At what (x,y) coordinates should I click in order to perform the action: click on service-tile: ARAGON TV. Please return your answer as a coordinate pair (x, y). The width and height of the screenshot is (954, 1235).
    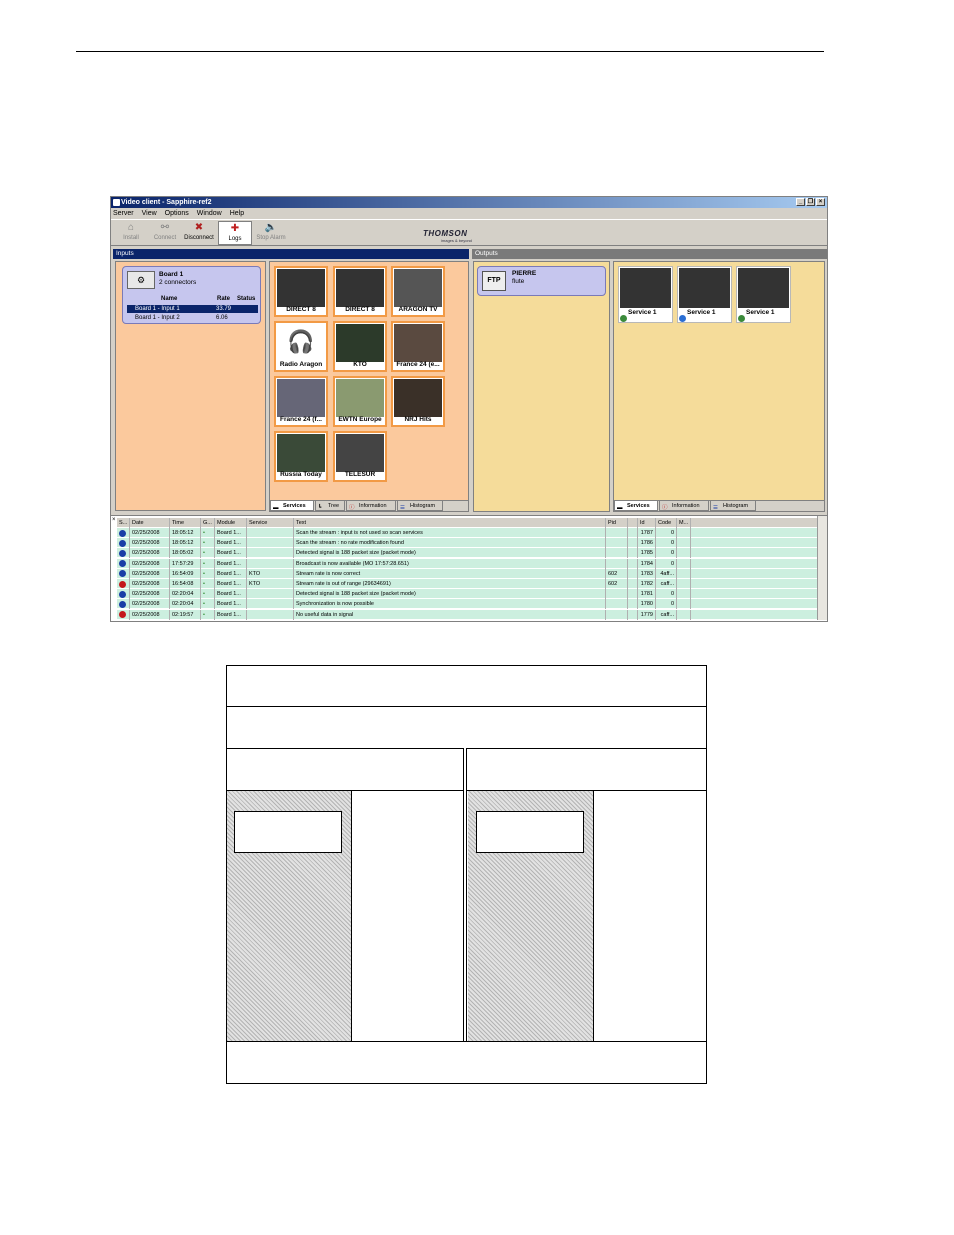
    Looking at the image, I should click on (418, 291).